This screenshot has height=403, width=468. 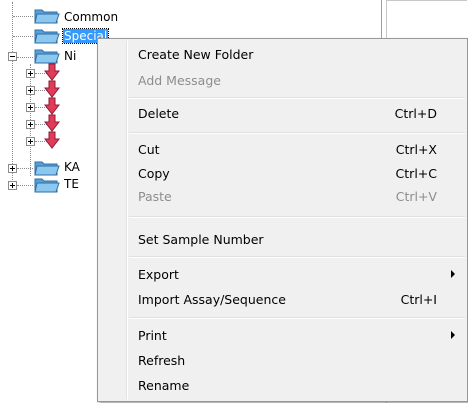 What do you see at coordinates (282, 239) in the screenshot?
I see `menu-item-set-sample-number: Set Sample Number` at bounding box center [282, 239].